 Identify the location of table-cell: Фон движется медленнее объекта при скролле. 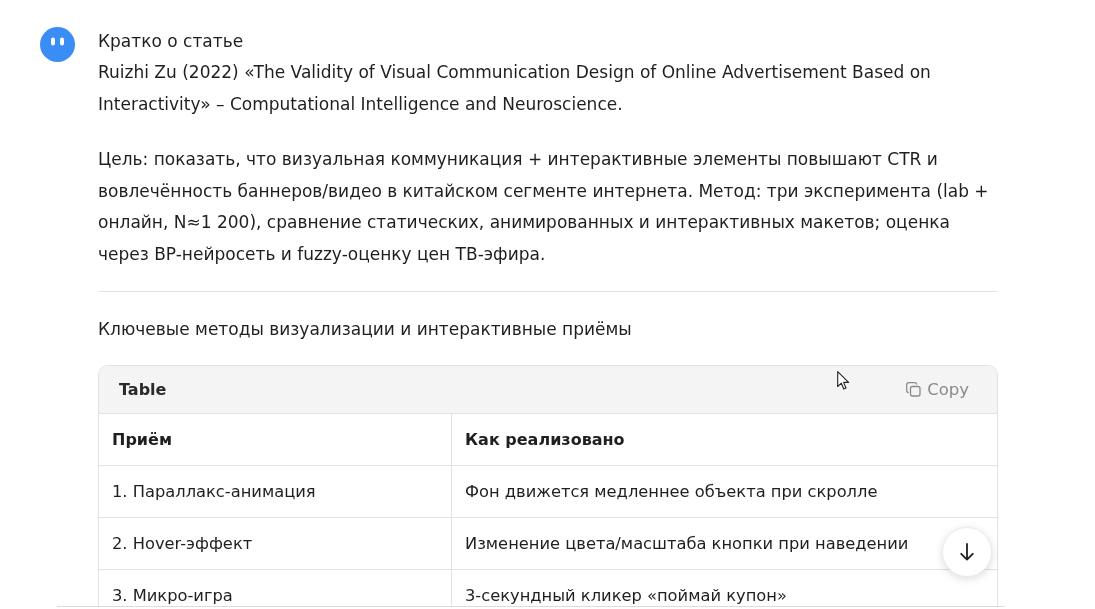
(724, 491).